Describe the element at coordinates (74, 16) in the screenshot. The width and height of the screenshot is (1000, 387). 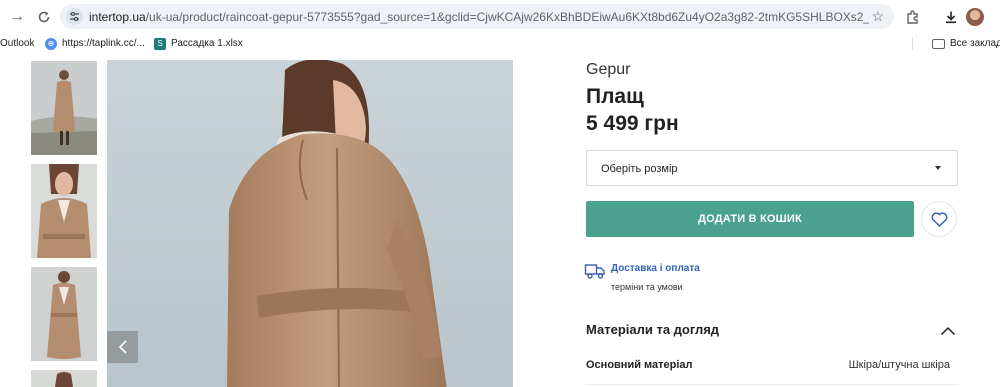
I see `site-settings-icon` at that location.